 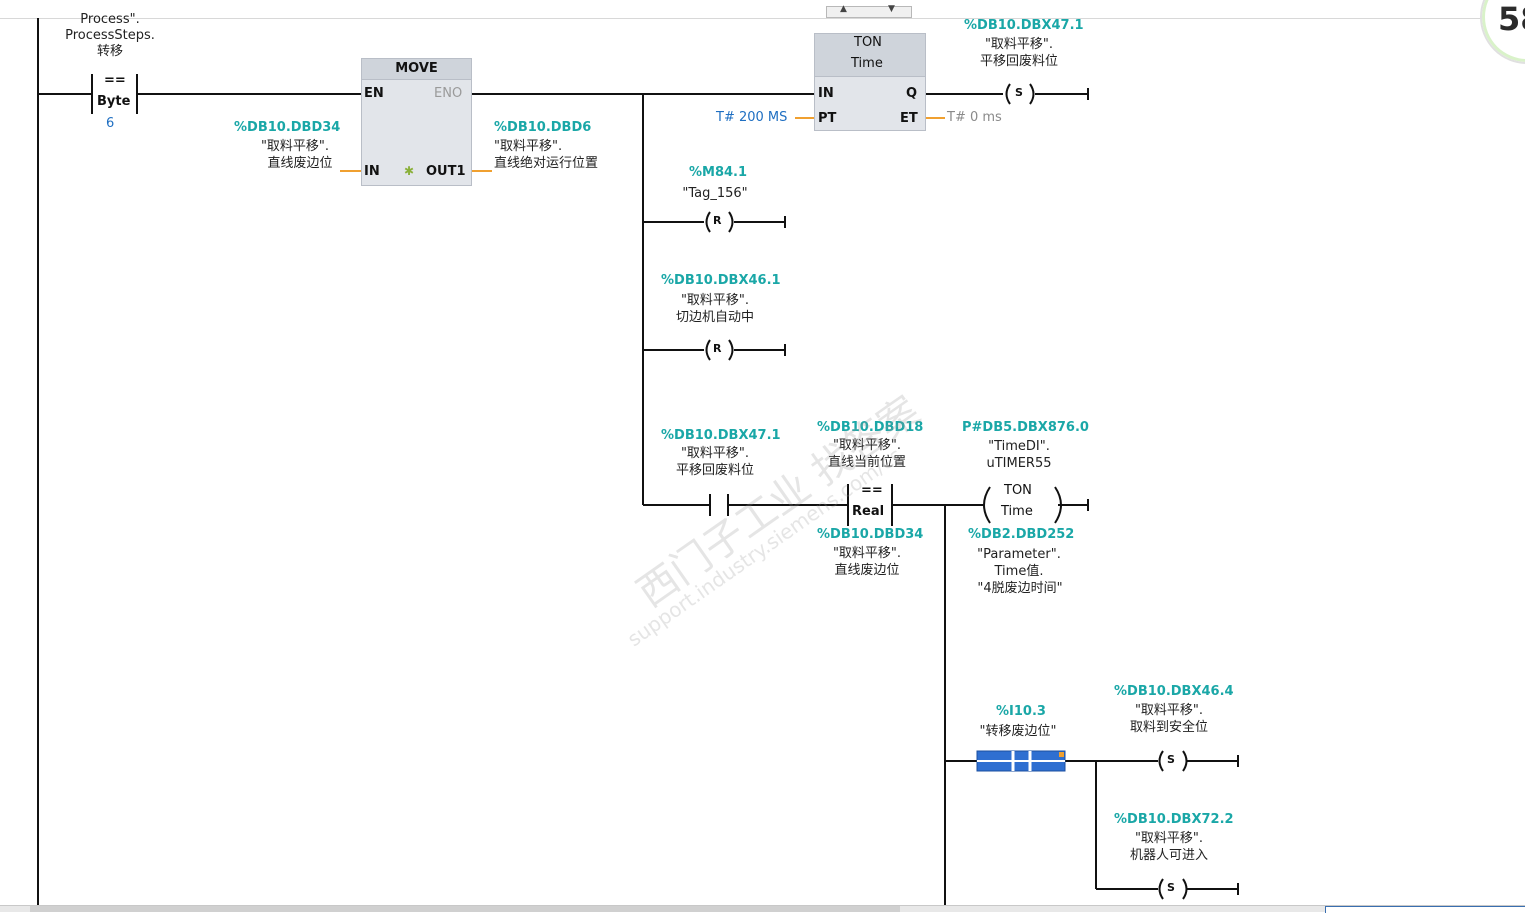 I want to click on compare-real-bottom-address: %DB10.DBD34, so click(x=870, y=535).